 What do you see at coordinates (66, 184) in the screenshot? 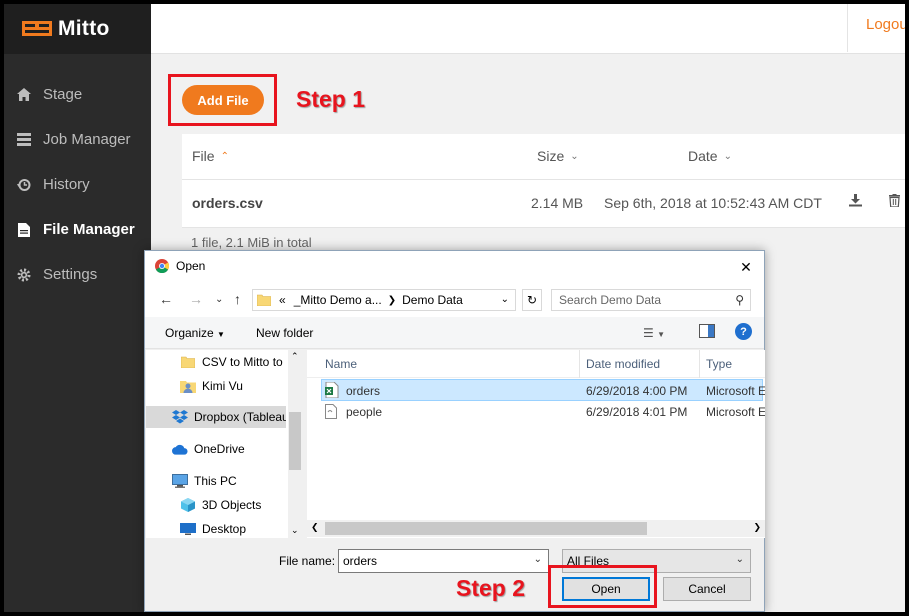
I see `sidebar-item-label: History` at bounding box center [66, 184].